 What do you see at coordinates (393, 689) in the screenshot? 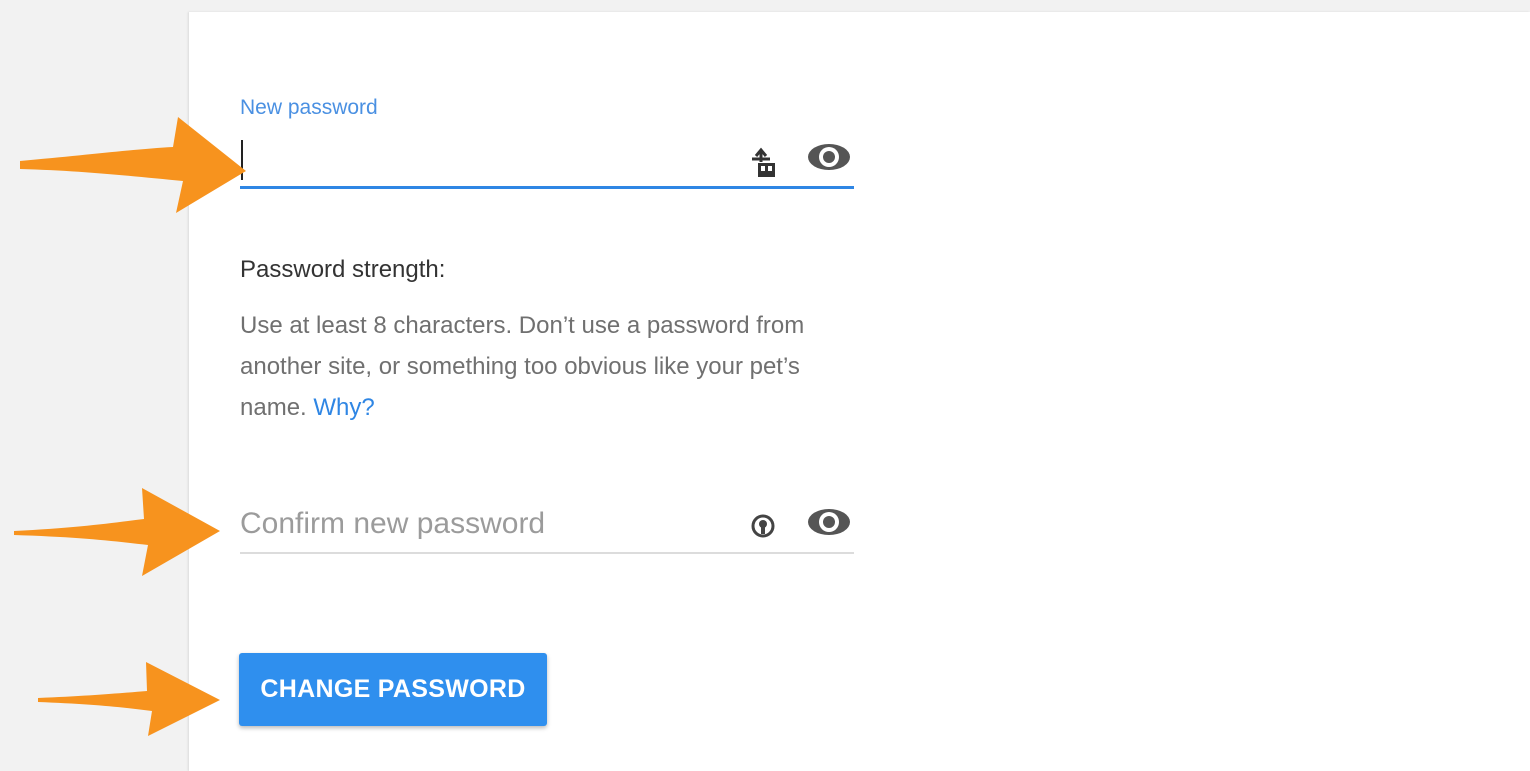
I see `change-password-button: CHANGE PASSWORD` at bounding box center [393, 689].